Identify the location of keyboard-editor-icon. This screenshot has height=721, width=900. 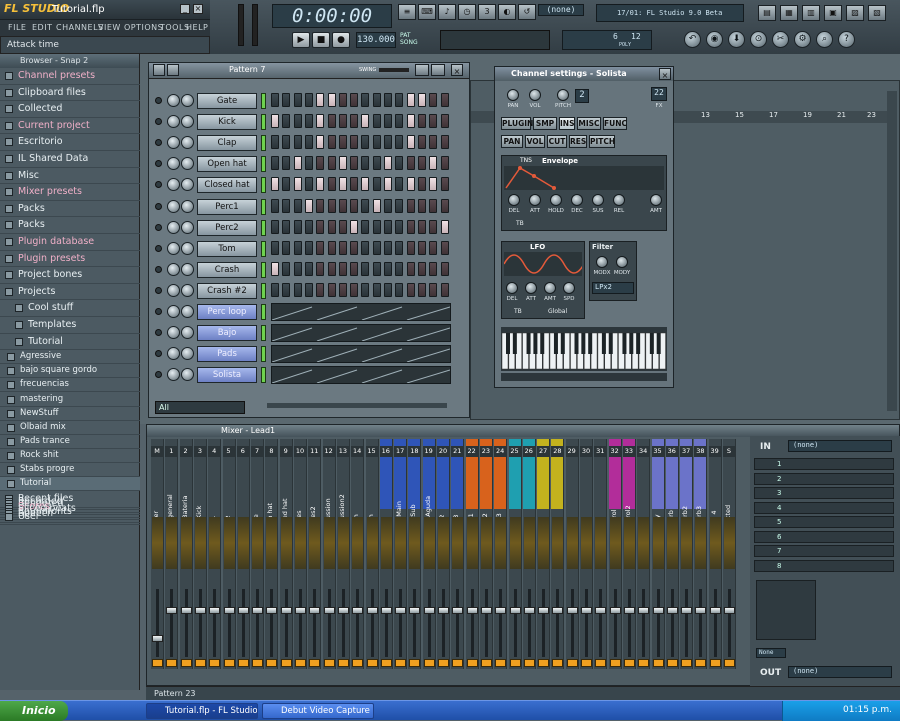
(438, 70).